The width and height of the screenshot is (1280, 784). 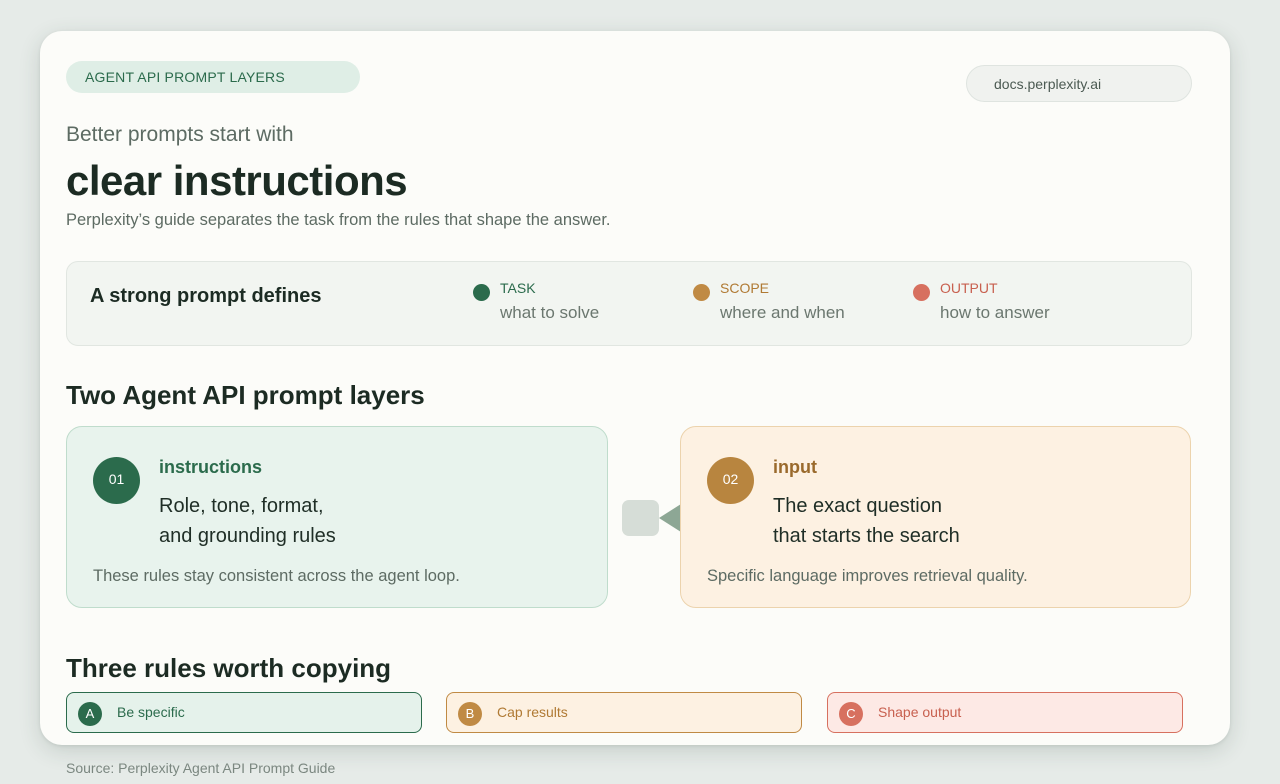 What do you see at coordinates (1079, 83) in the screenshot?
I see `source-url-link: docs.perplexity.ai` at bounding box center [1079, 83].